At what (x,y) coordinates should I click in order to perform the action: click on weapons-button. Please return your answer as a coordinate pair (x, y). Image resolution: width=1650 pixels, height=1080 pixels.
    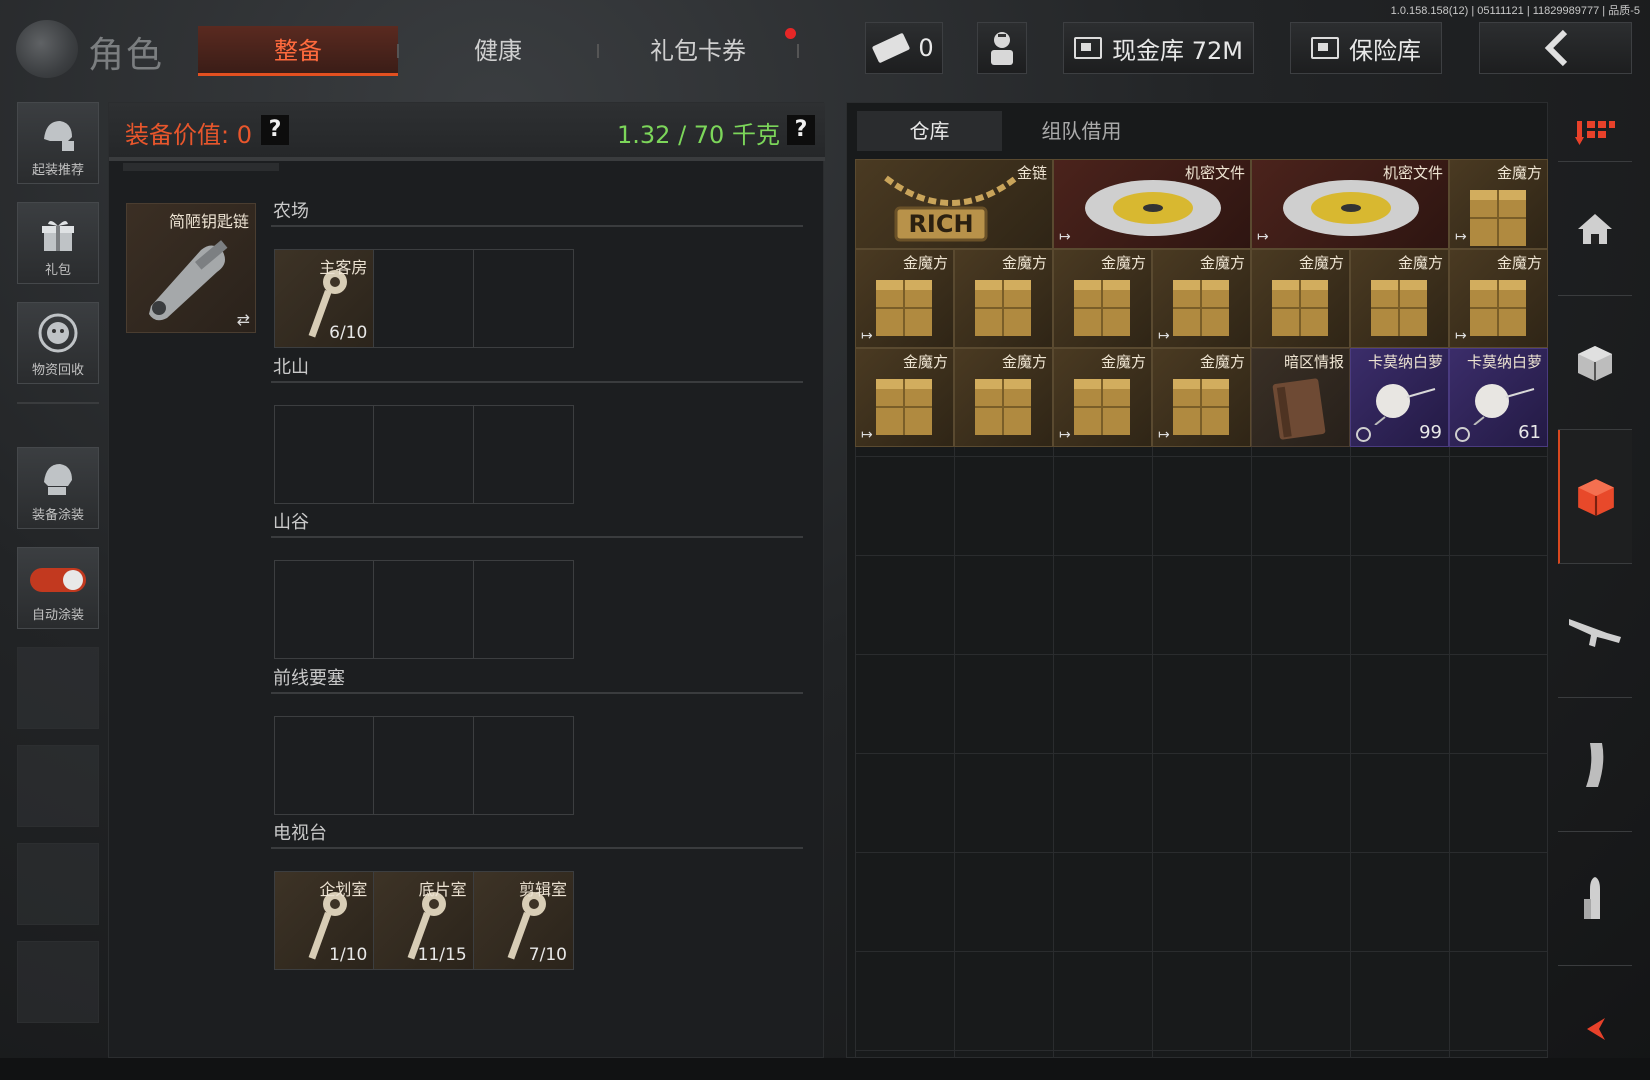
    Looking at the image, I should click on (1595, 631).